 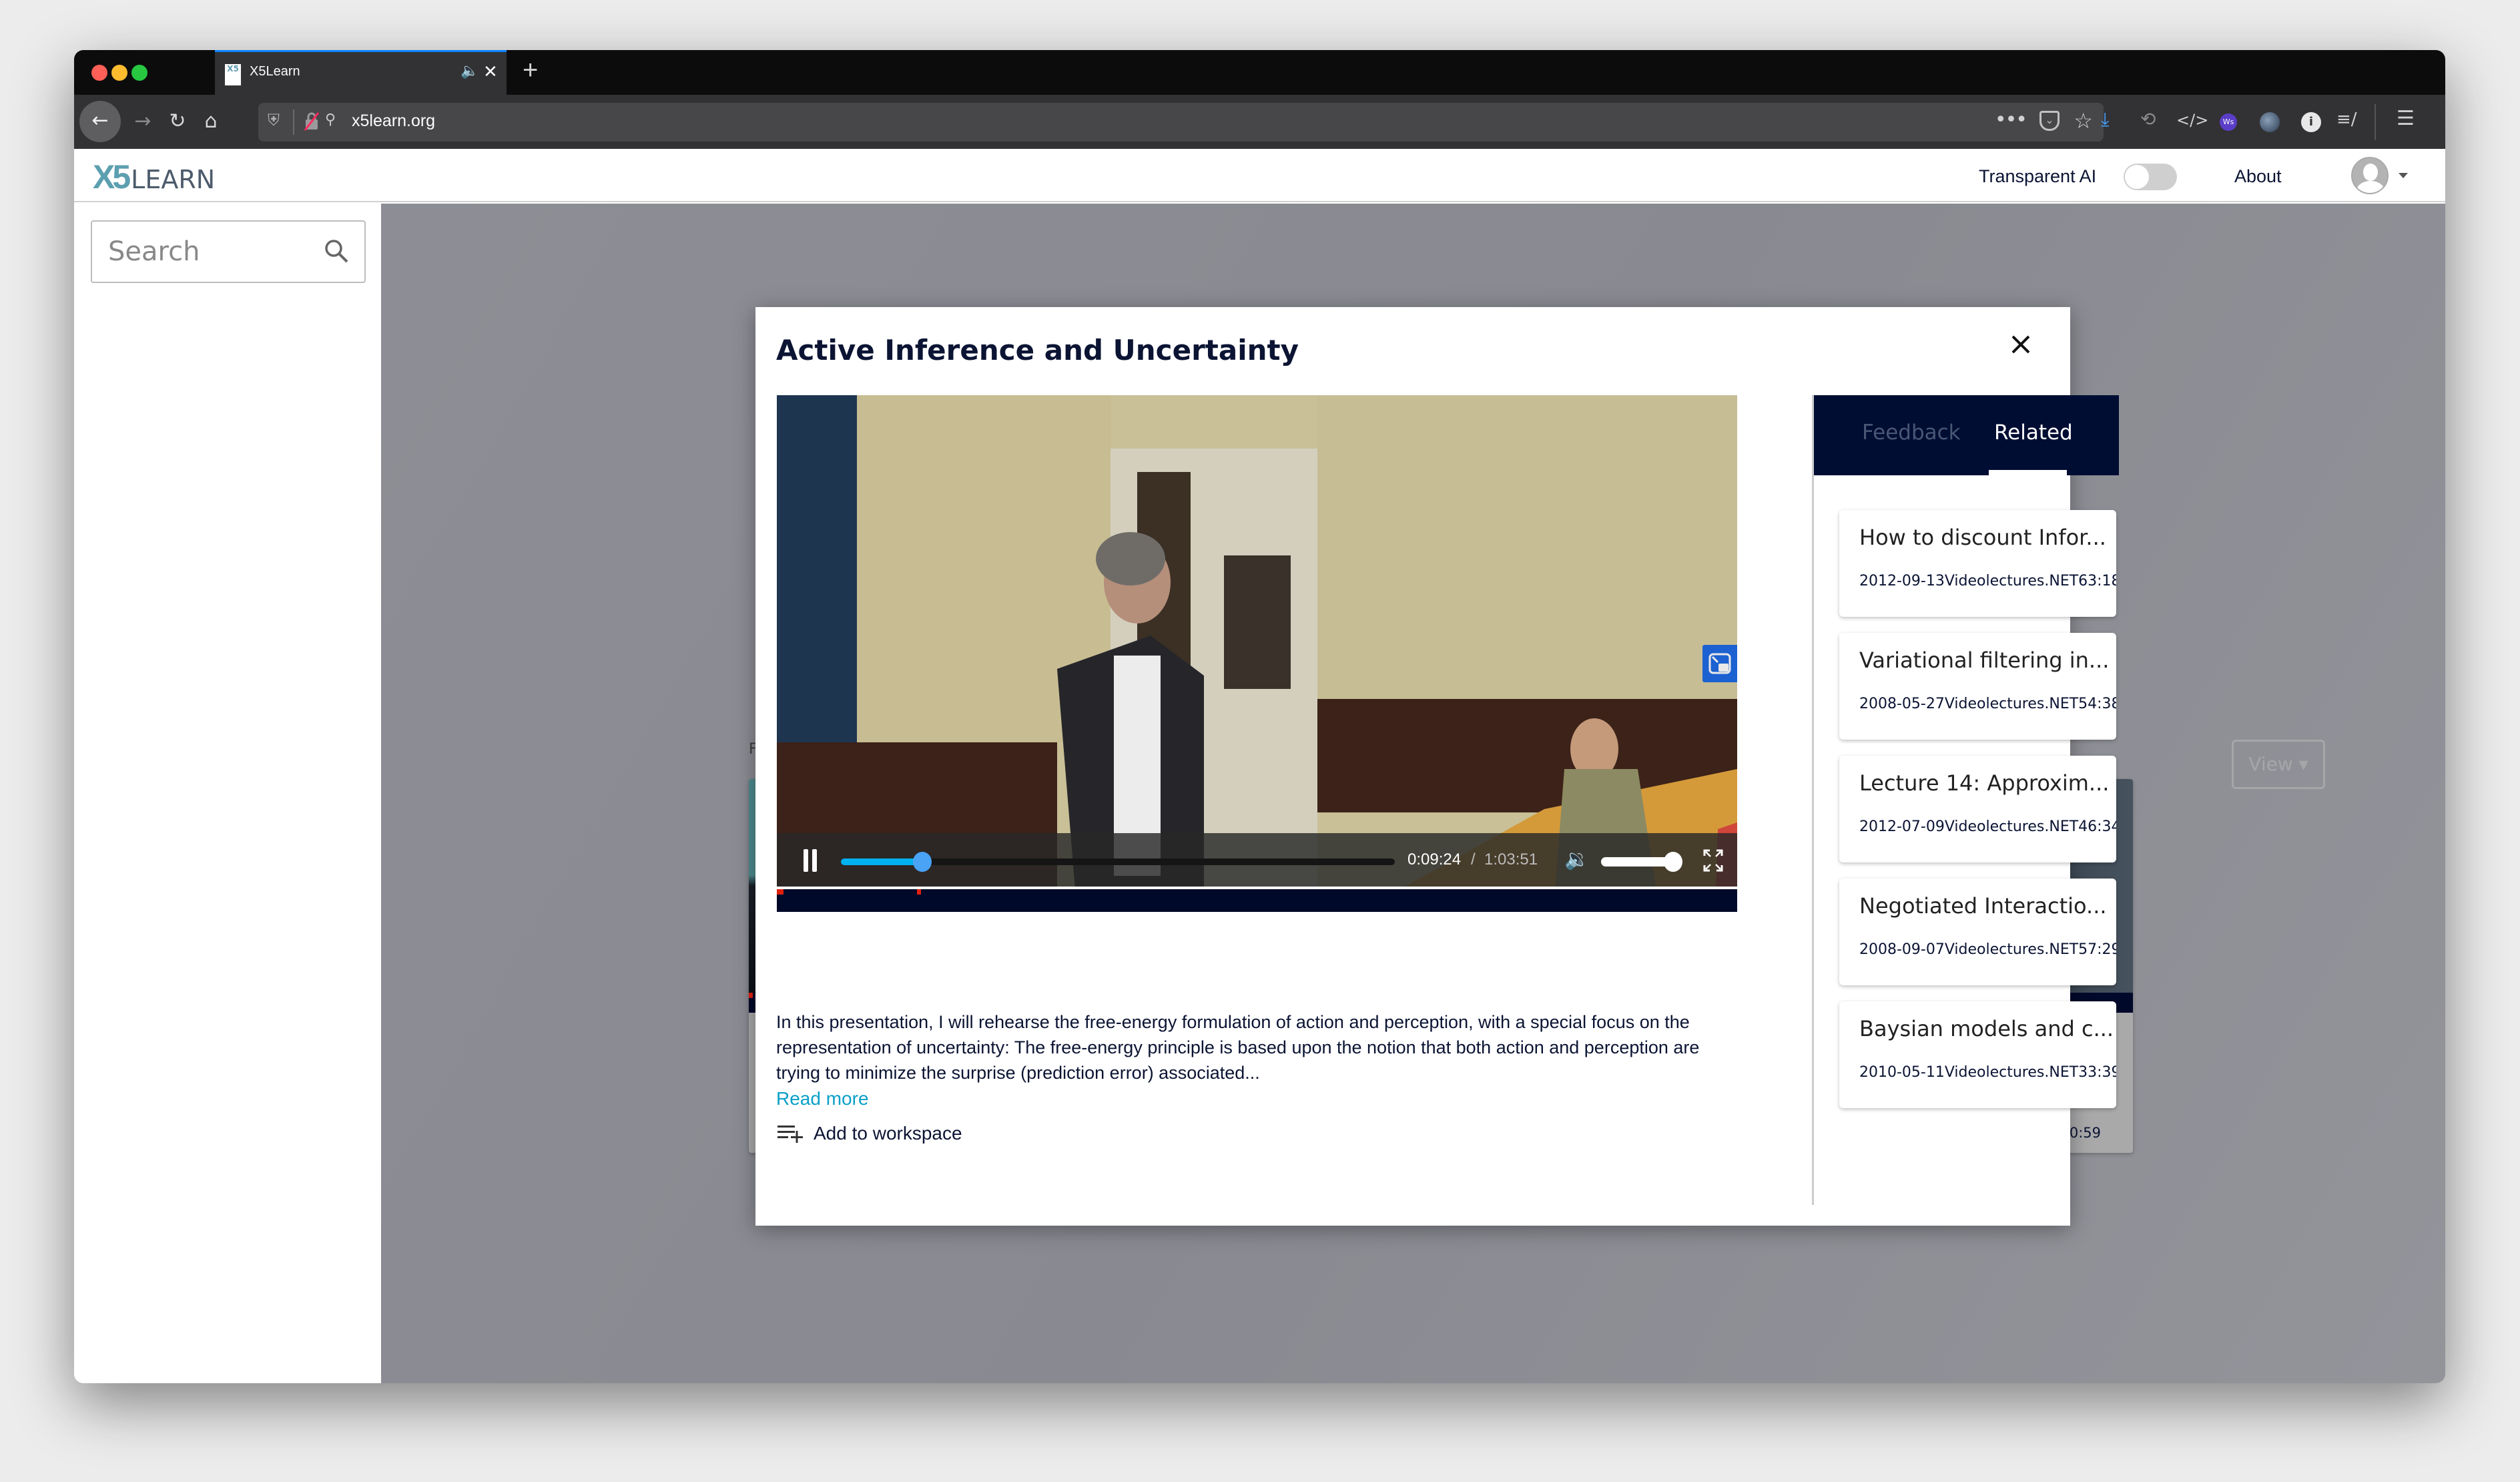 I want to click on video-controls: 0:09:24 / 1:03:51 🔉, so click(x=1257, y=861).